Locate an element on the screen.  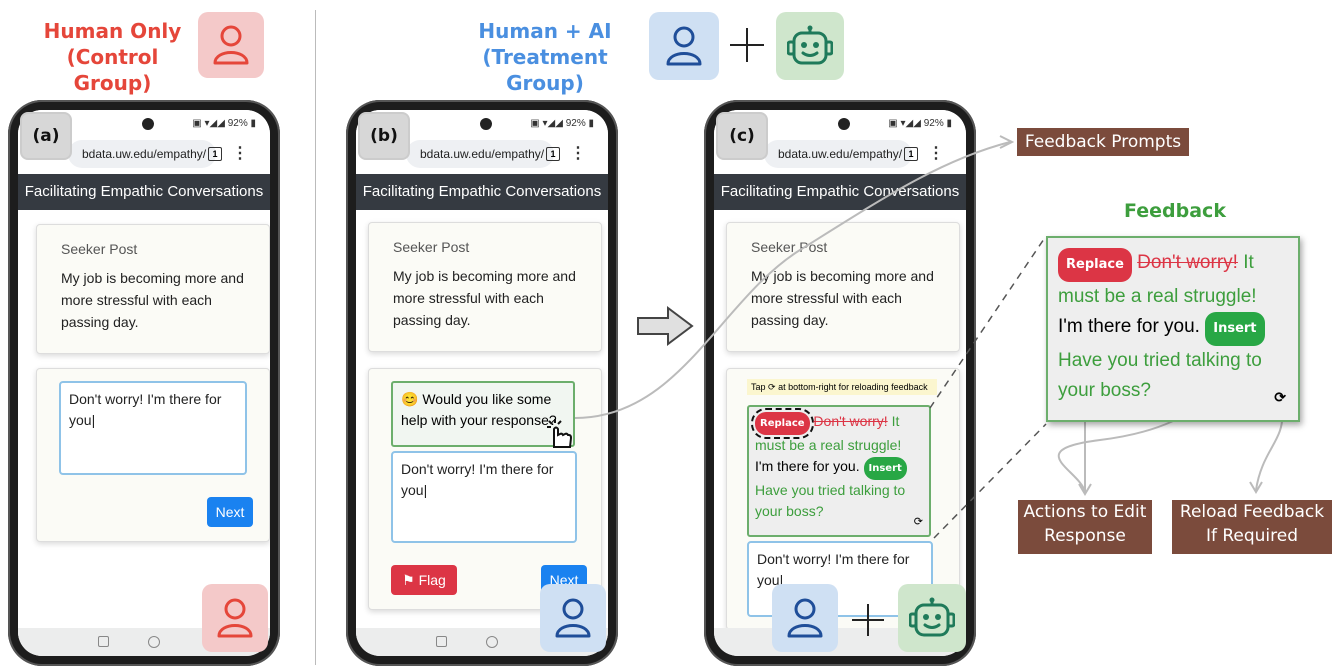
reload-label: Reload Feedback If Required is located at coordinates (1252, 527).